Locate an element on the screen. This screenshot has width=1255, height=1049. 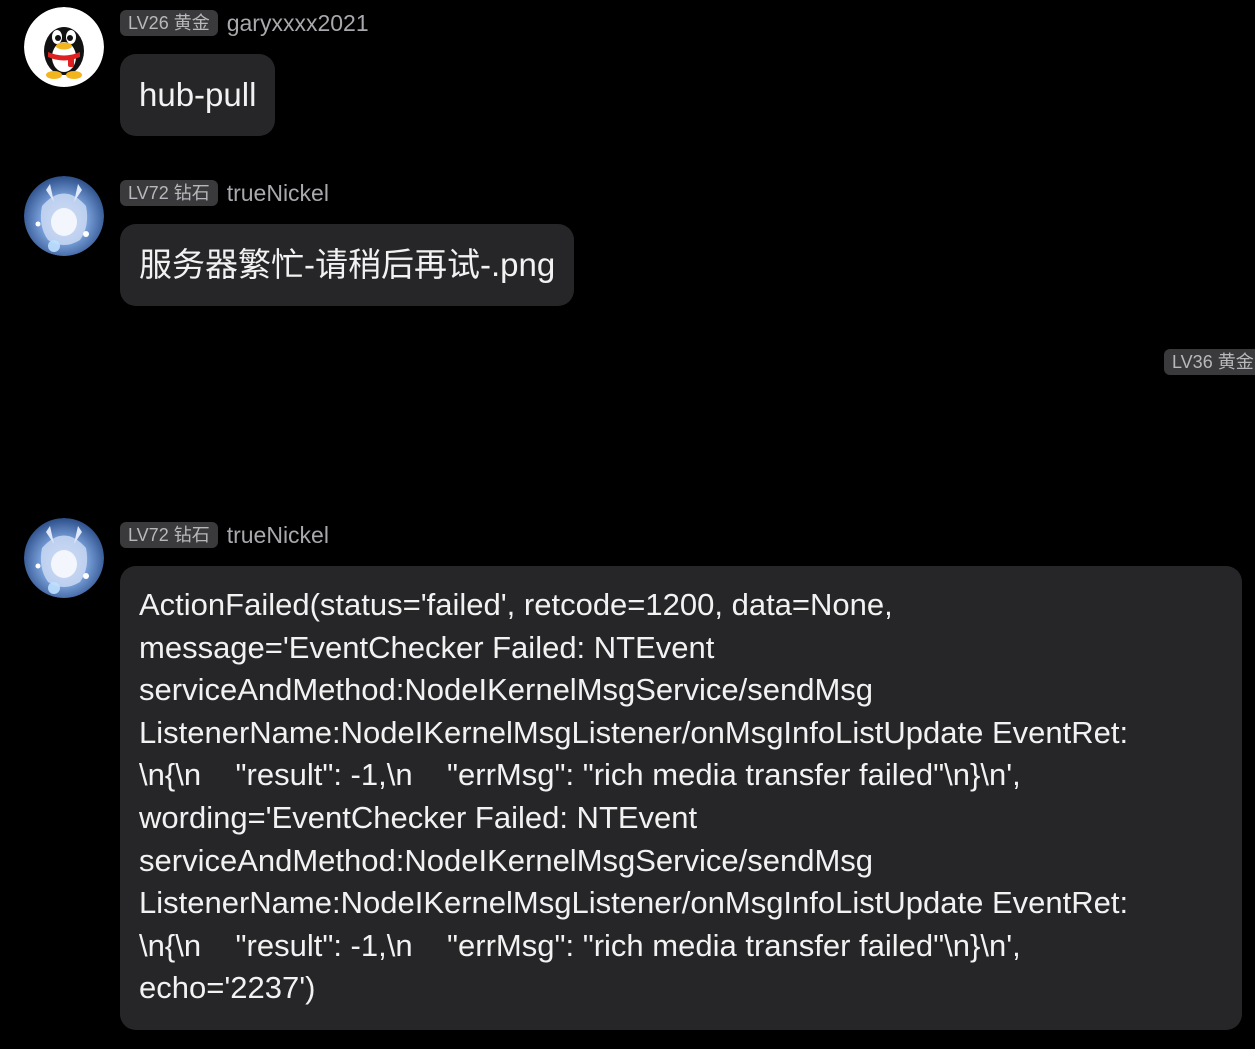
level-badge: LV26 黄金 is located at coordinates (169, 23).